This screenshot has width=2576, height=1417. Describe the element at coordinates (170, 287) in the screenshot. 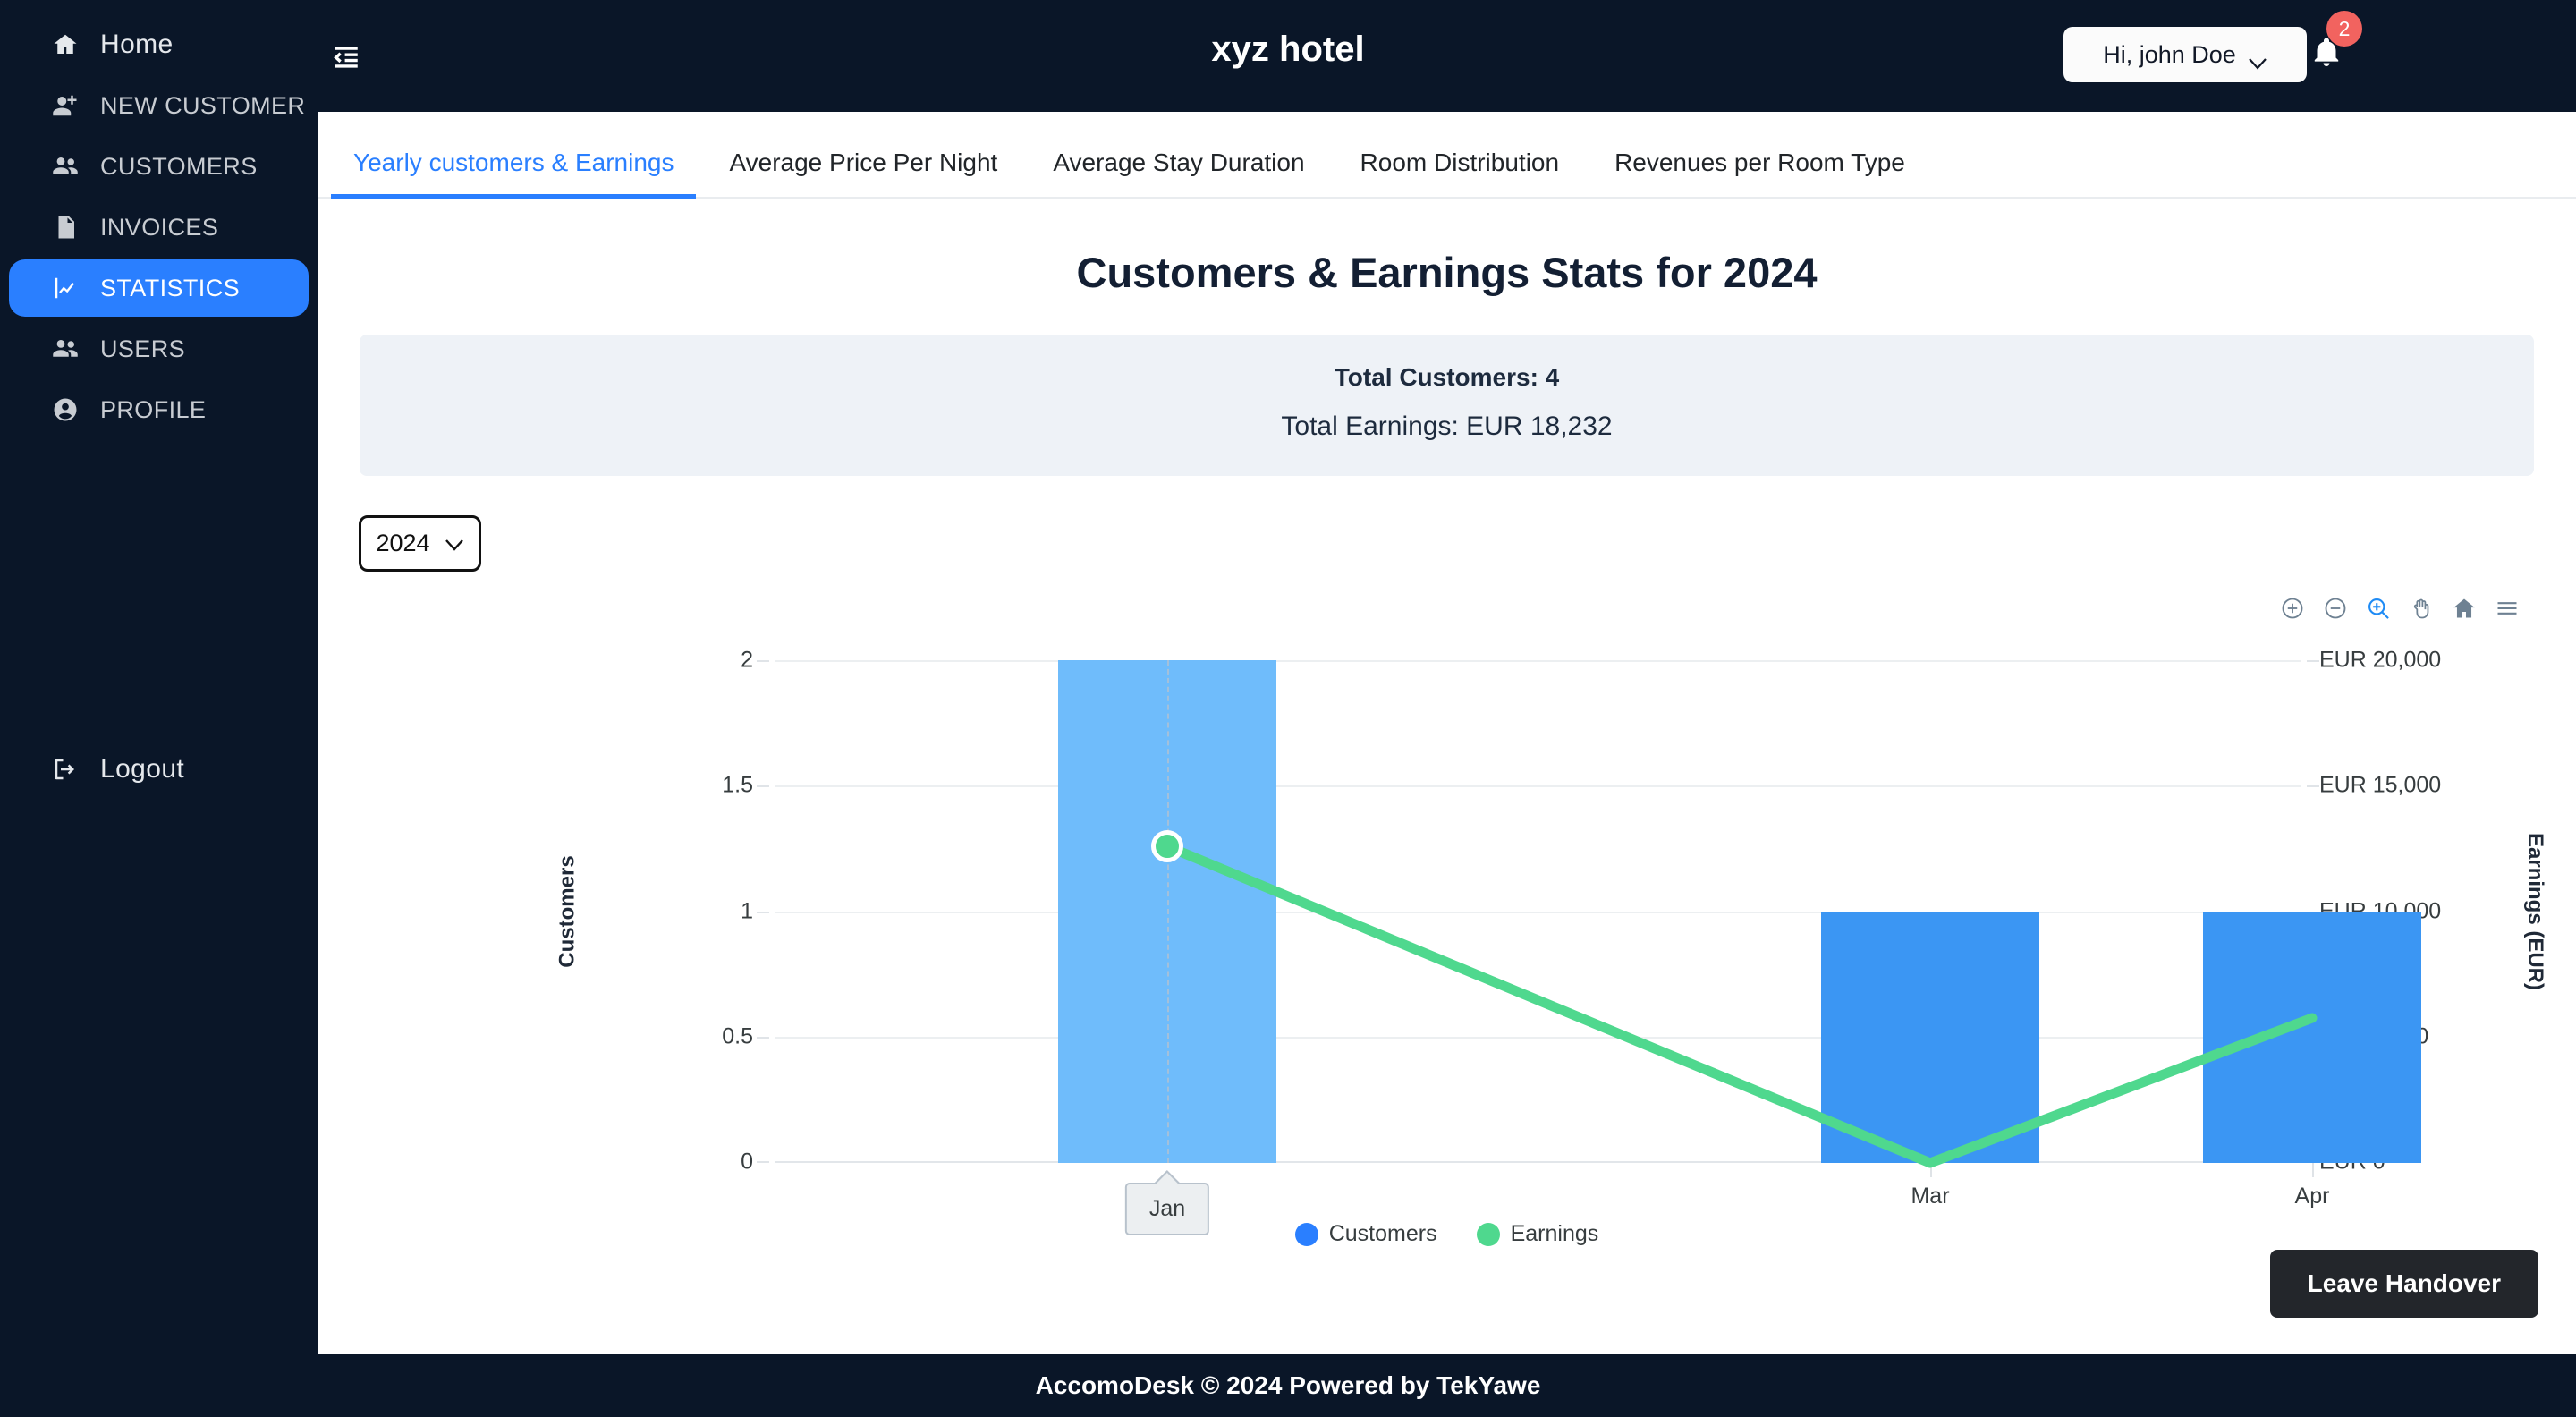

I see `sidebar-item-label: STATISTICS` at that location.